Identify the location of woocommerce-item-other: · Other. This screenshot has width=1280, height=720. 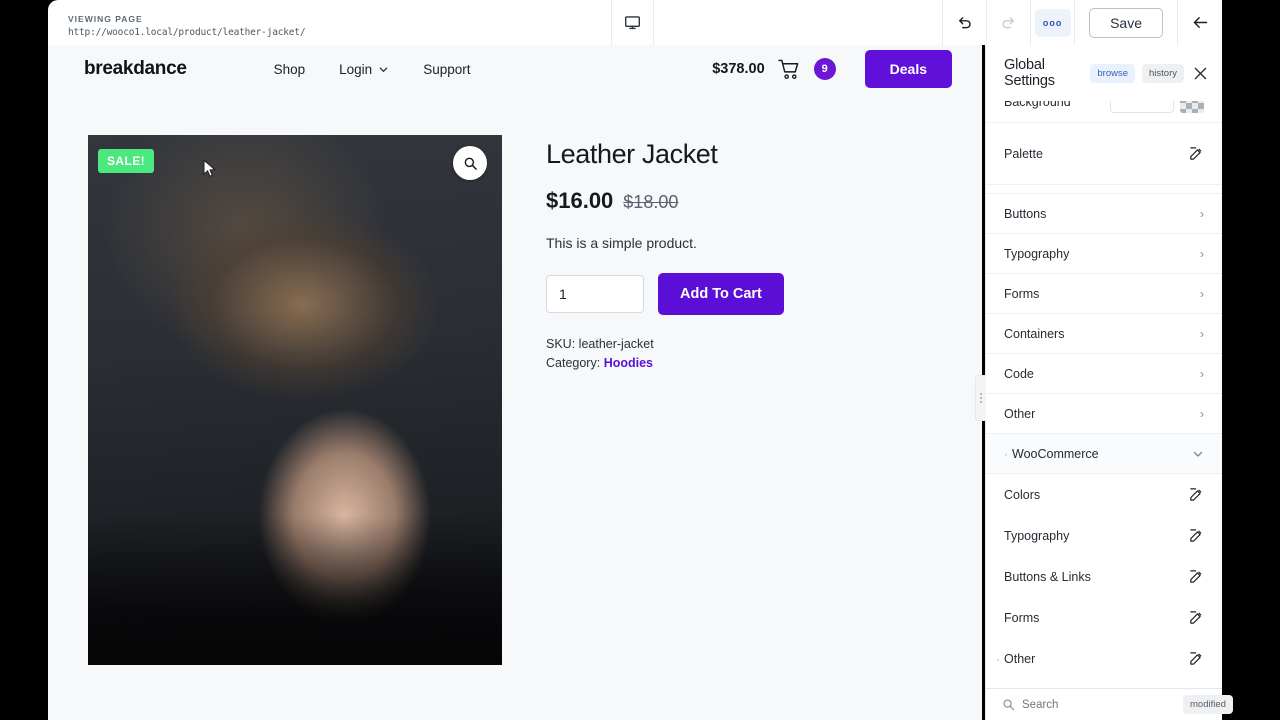
(1104, 658).